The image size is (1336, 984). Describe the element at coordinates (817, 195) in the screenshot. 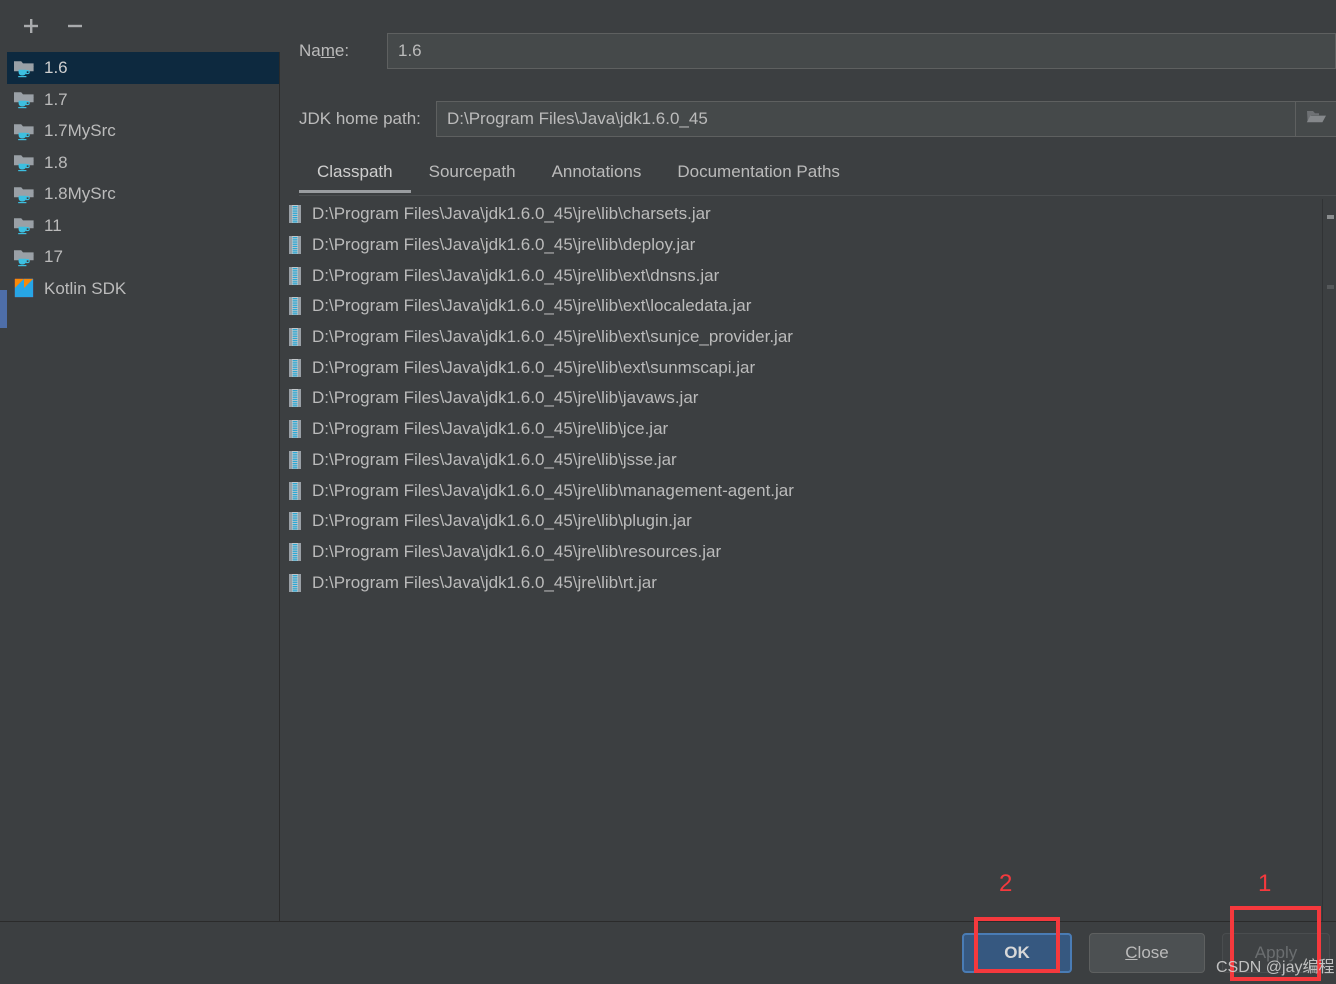

I see `tabs-underline` at that location.